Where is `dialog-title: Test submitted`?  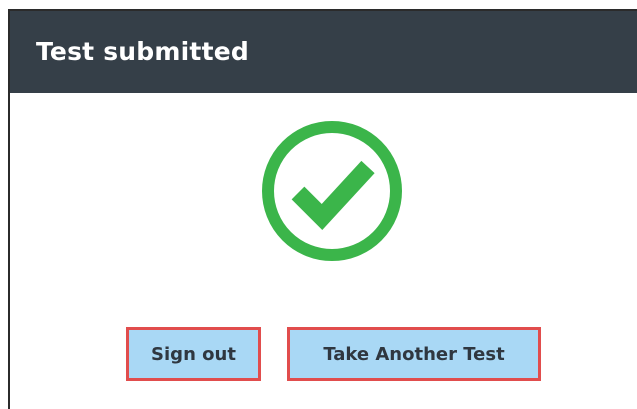 dialog-title: Test submitted is located at coordinates (142, 51).